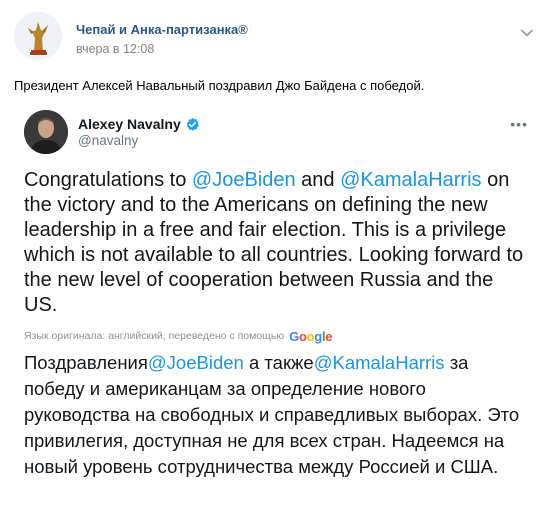  I want to click on tweet-name-row: Alexey Navalny, so click(139, 124).